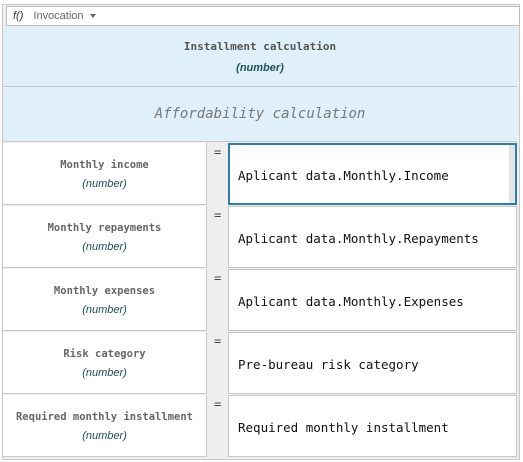 The height and width of the screenshot is (462, 523). I want to click on expression-type-selector: f() Invocation, so click(263, 16).